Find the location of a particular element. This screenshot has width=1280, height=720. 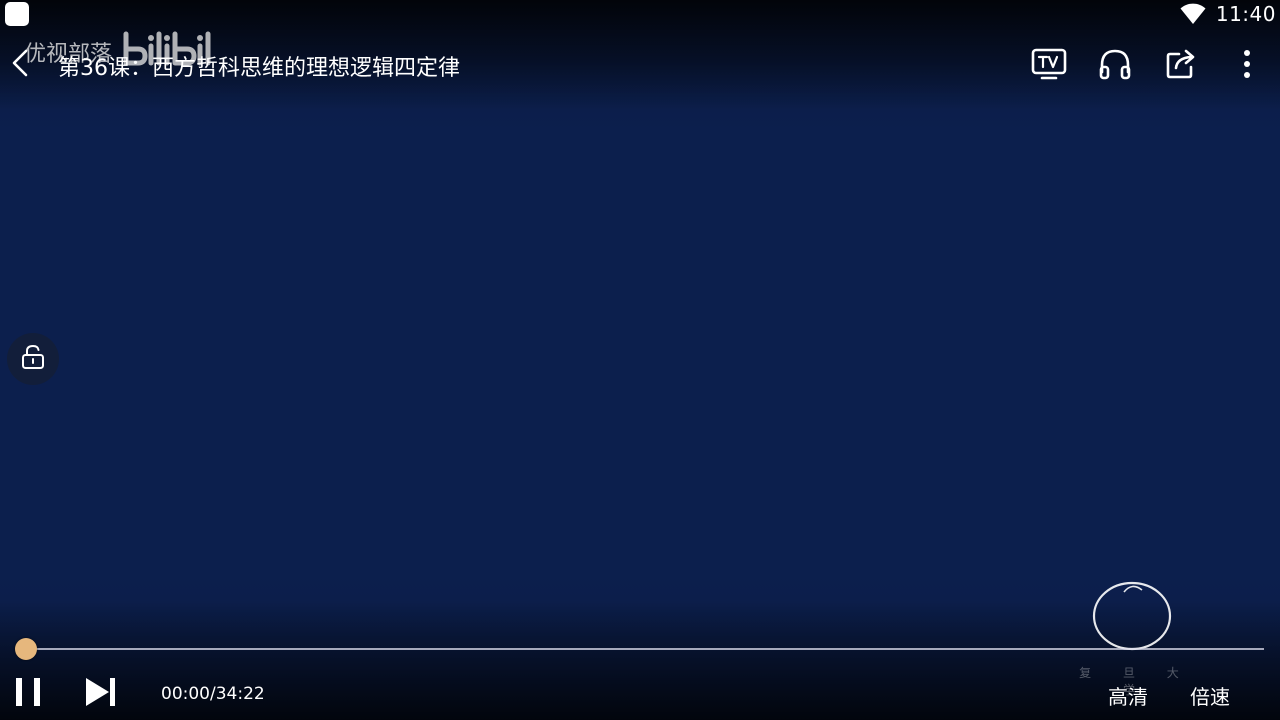

pause-icon is located at coordinates (28, 694).